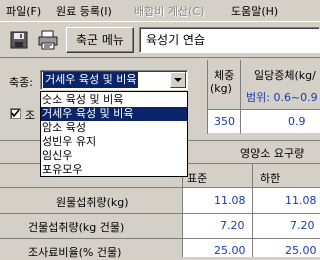  Describe the element at coordinates (302, 225) in the screenshot. I see `lower-value: 7.20` at that location.